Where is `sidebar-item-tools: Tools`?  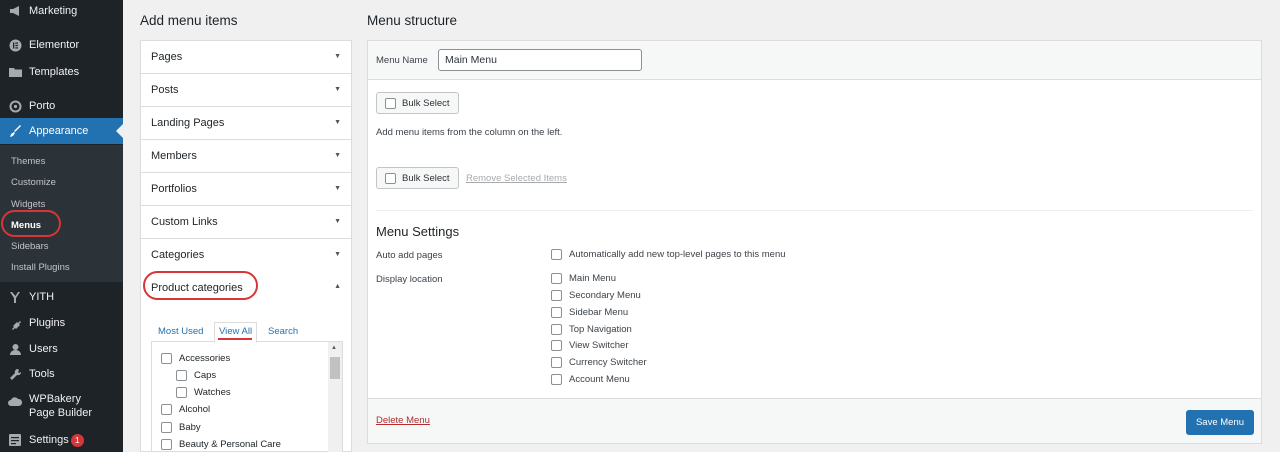 sidebar-item-tools: Tools is located at coordinates (61, 374).